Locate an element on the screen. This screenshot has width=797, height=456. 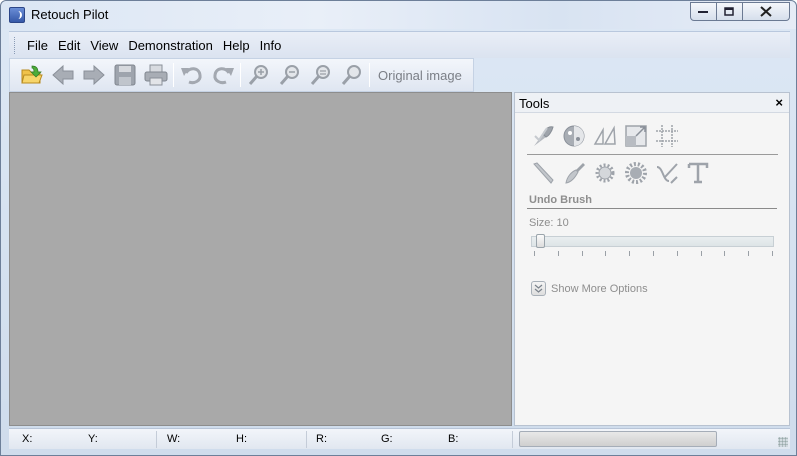
tool-pencil is located at coordinates (542, 173).